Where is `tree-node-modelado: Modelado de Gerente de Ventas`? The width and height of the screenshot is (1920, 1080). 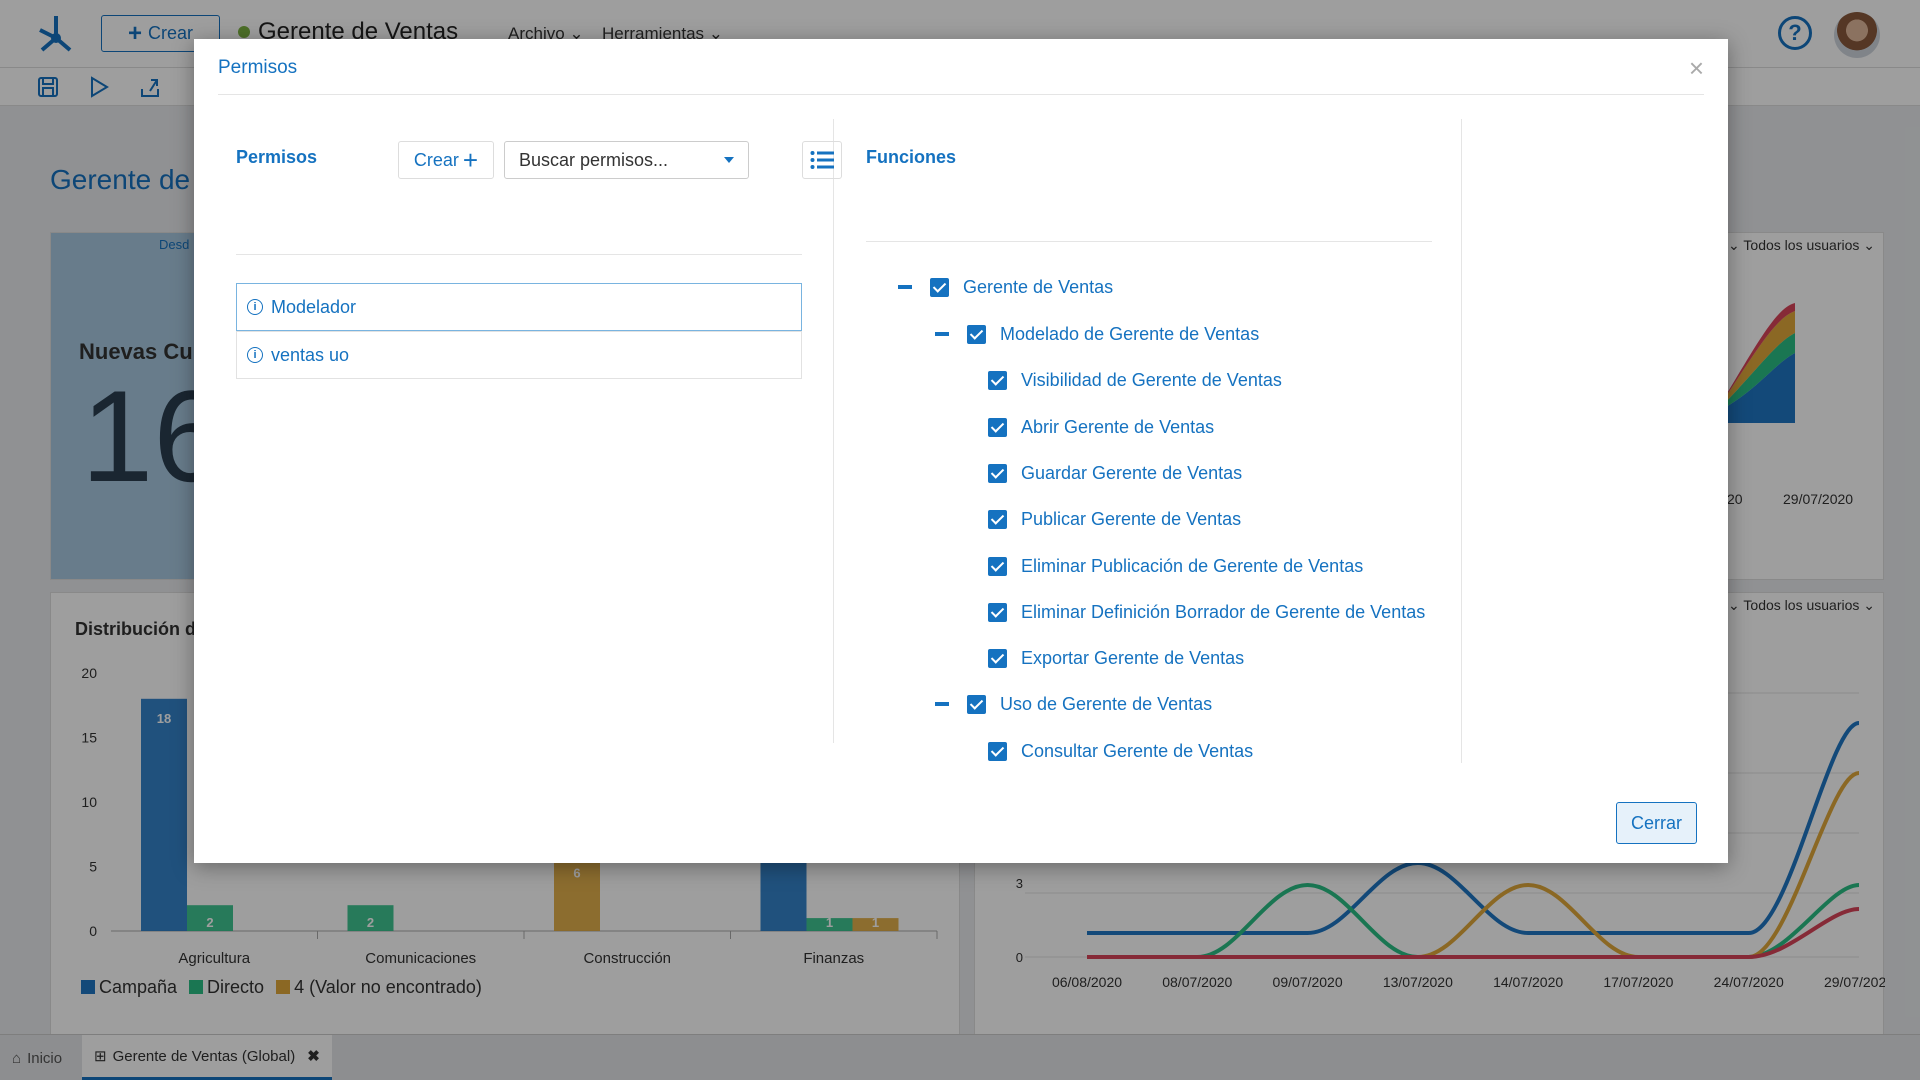 tree-node-modelado: Modelado de Gerente de Ventas is located at coordinates (1097, 334).